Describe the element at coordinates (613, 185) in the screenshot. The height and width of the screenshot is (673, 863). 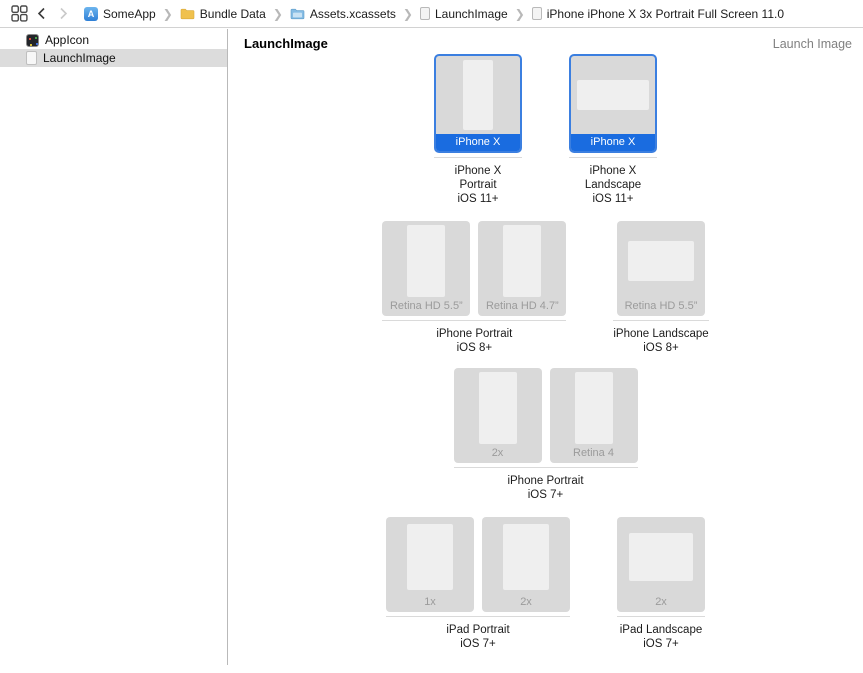
I see `group-caption: iPhone X Landscape iOS 11+` at that location.